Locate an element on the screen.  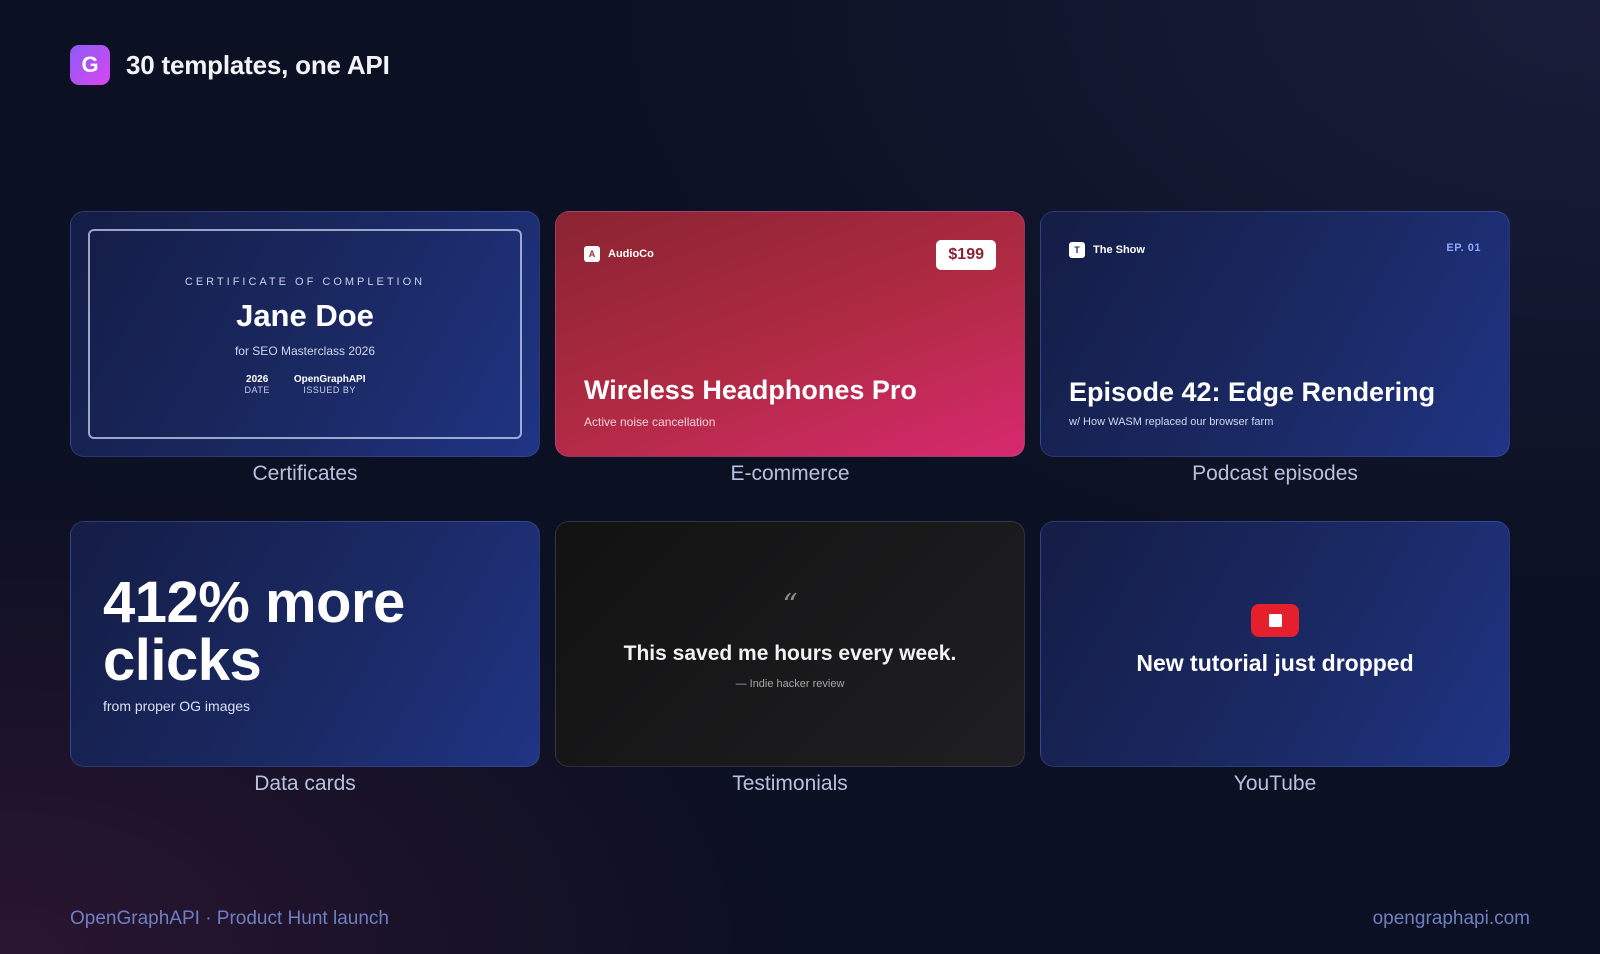
price-badge: $199 is located at coordinates (966, 255).